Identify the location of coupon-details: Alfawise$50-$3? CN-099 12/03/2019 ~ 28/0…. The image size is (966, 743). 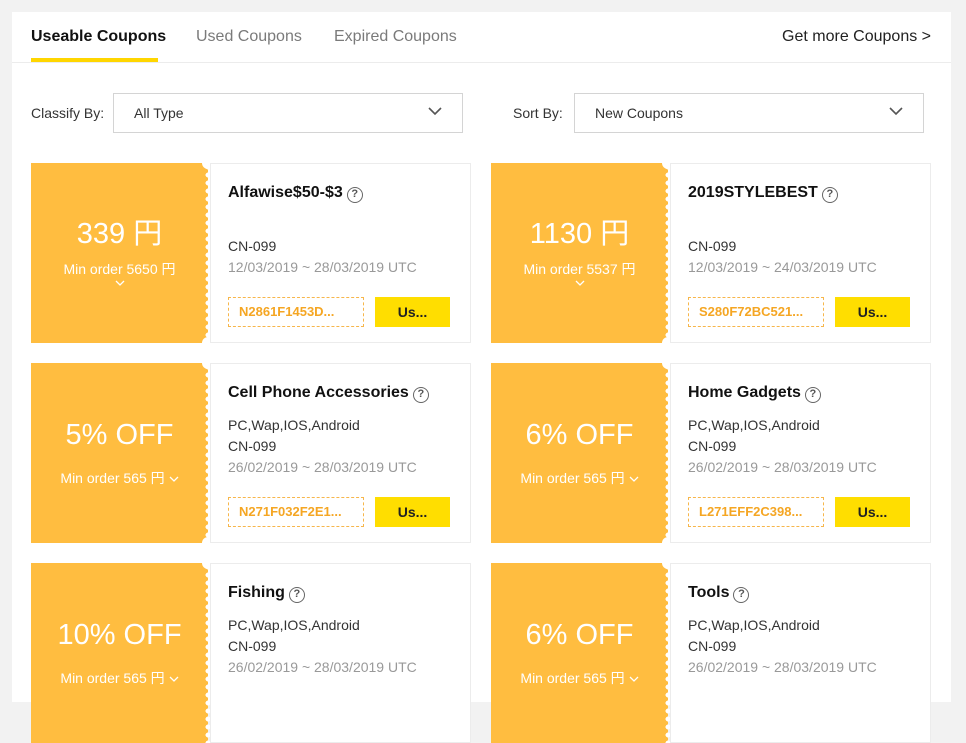
(340, 253).